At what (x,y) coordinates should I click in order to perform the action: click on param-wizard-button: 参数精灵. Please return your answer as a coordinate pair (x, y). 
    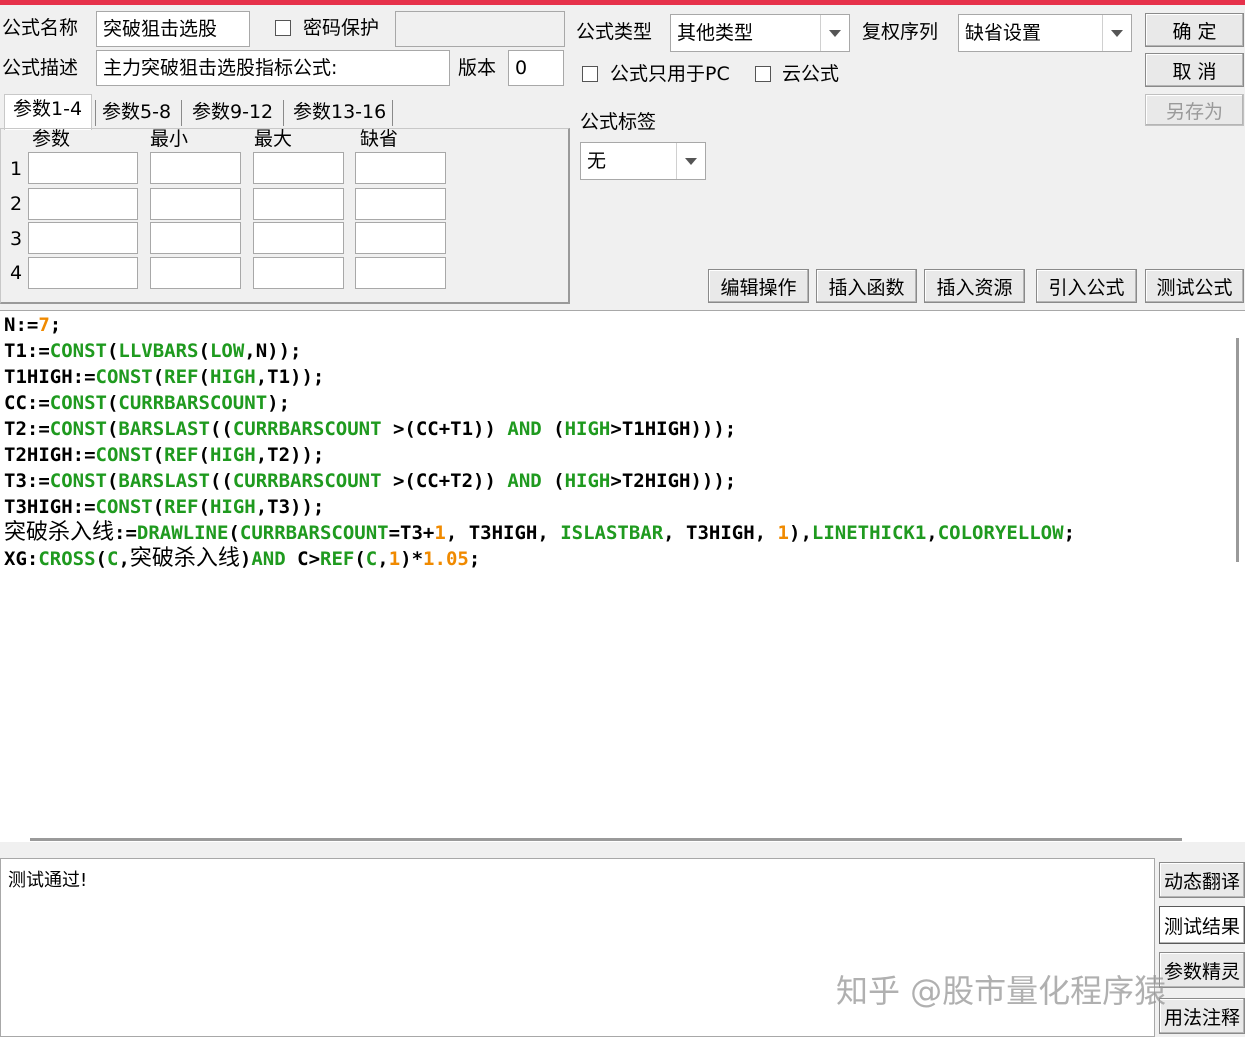
    Looking at the image, I should click on (1202, 970).